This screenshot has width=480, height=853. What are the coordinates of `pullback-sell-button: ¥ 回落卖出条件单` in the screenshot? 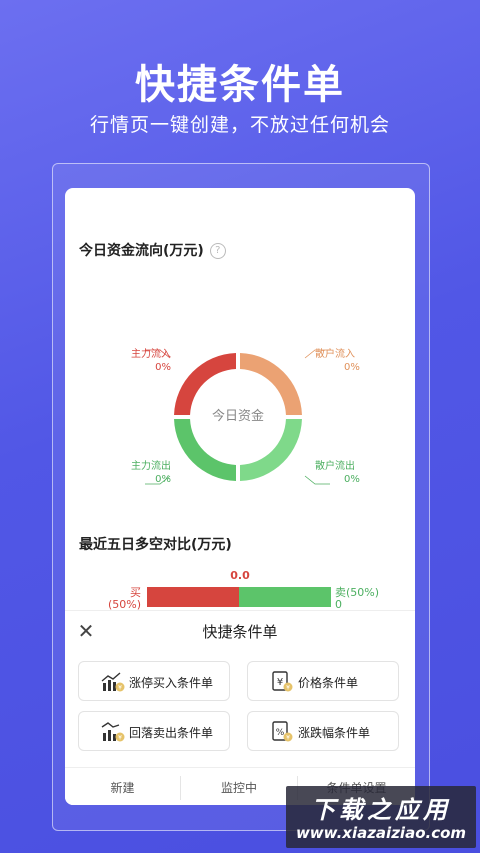 It's located at (154, 731).